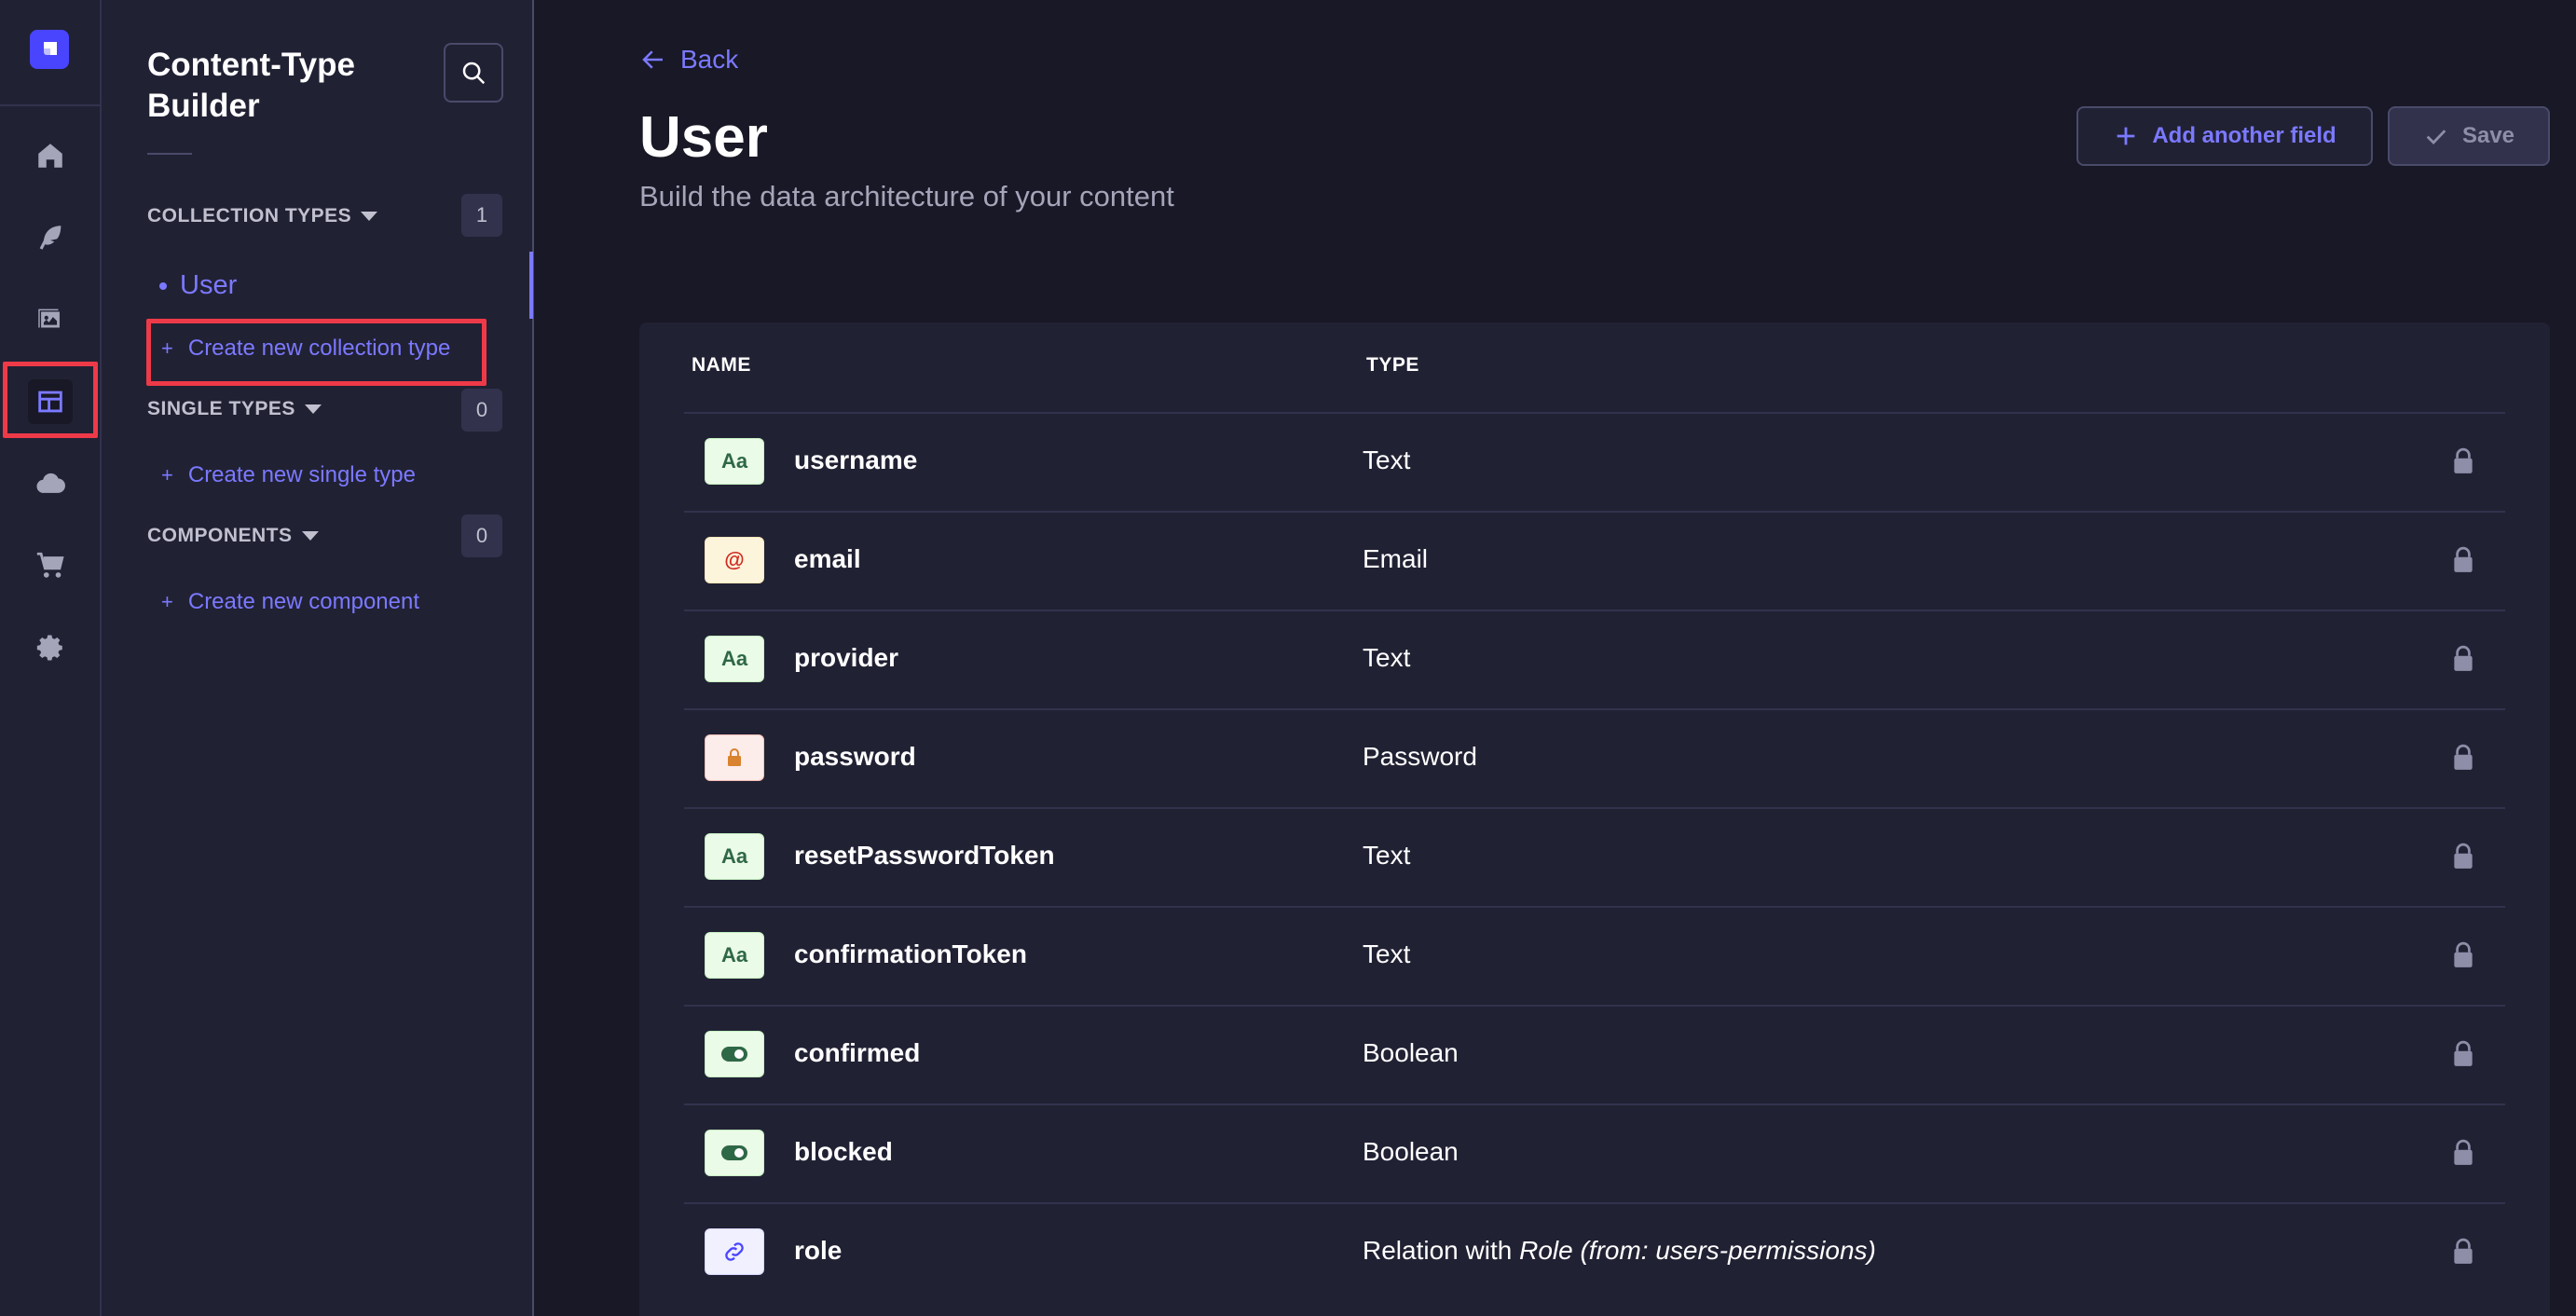  I want to click on password-lock-icon, so click(734, 757).